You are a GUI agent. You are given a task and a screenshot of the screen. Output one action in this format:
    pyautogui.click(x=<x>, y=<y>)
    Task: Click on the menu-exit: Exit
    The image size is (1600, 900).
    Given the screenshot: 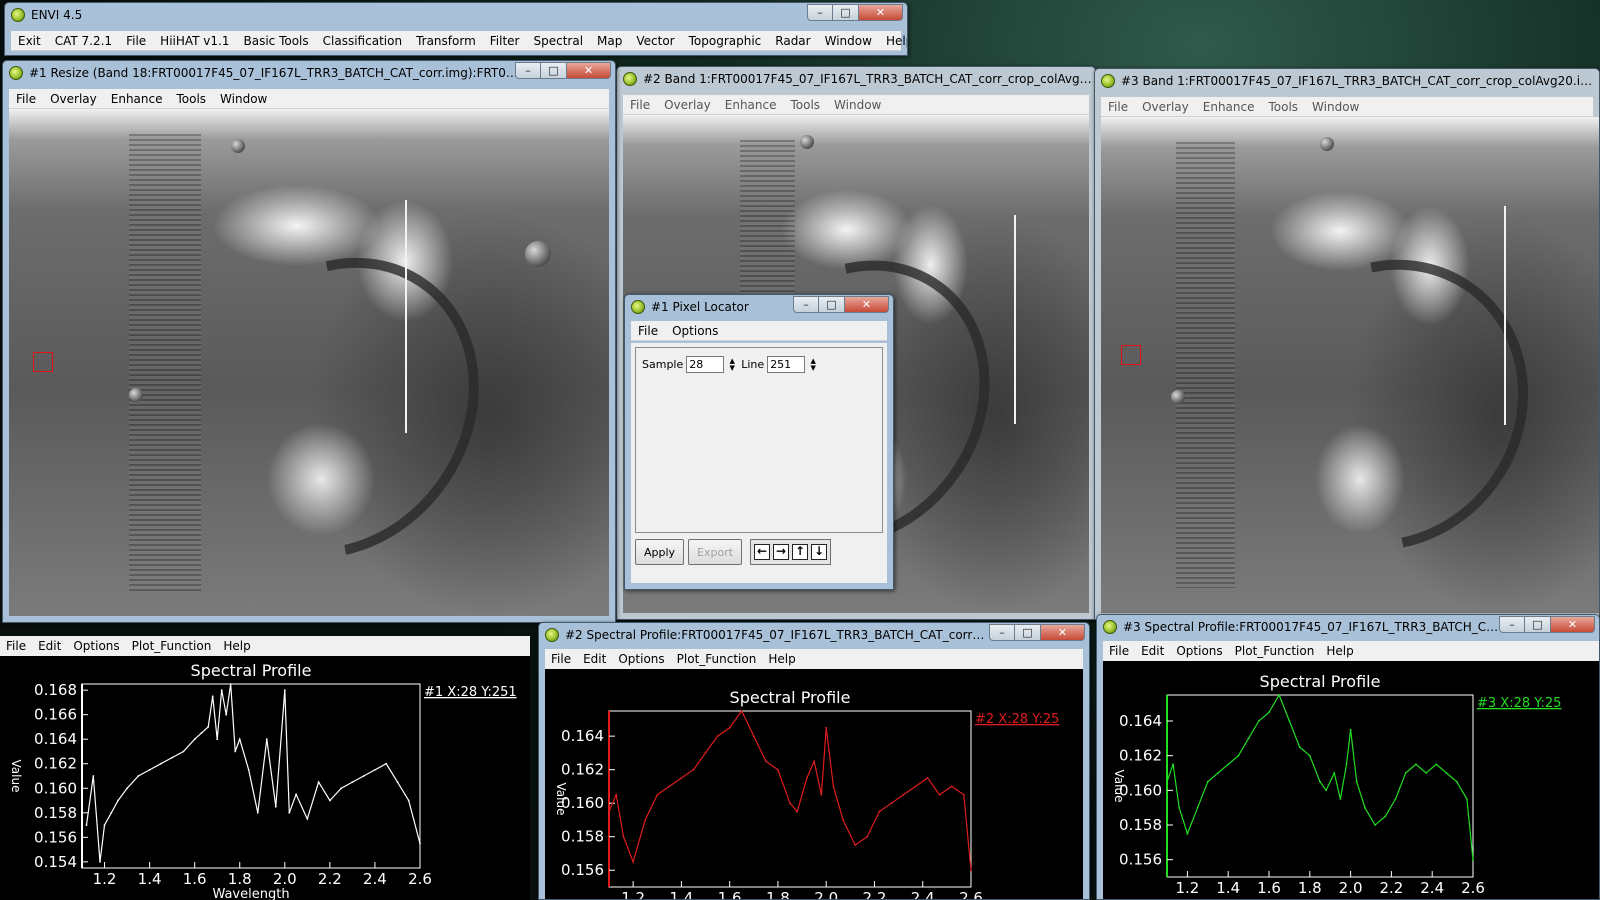 What is the action you would take?
    pyautogui.click(x=29, y=41)
    